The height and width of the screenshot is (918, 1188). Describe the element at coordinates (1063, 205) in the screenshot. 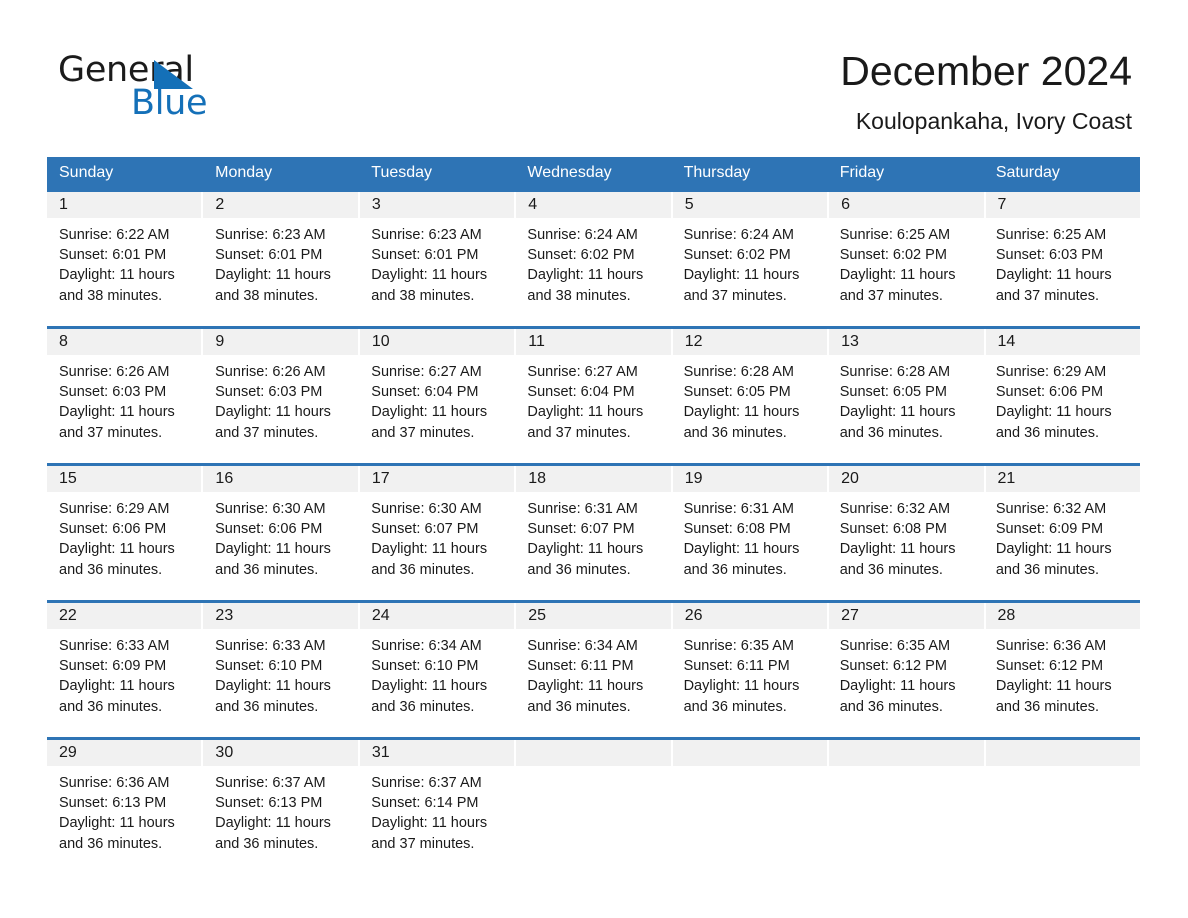

I see `day-number: 7` at that location.